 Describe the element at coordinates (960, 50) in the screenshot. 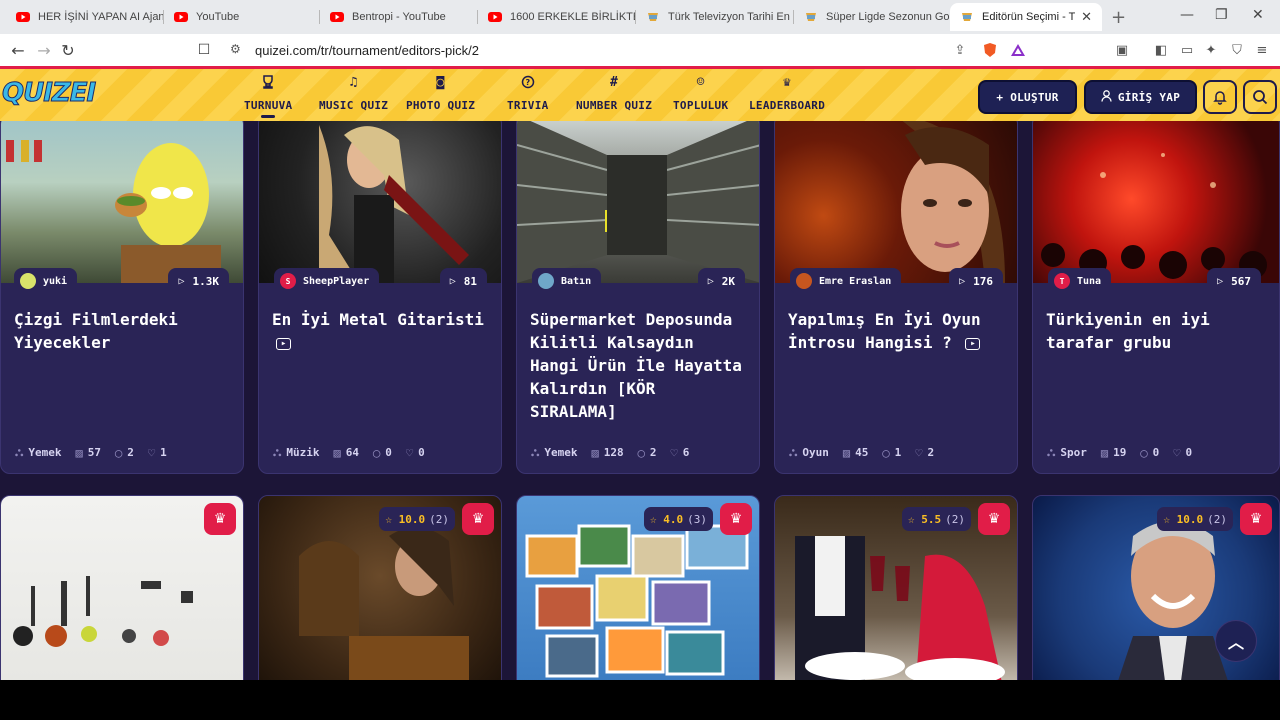

I see `share-icon: ⇪` at that location.